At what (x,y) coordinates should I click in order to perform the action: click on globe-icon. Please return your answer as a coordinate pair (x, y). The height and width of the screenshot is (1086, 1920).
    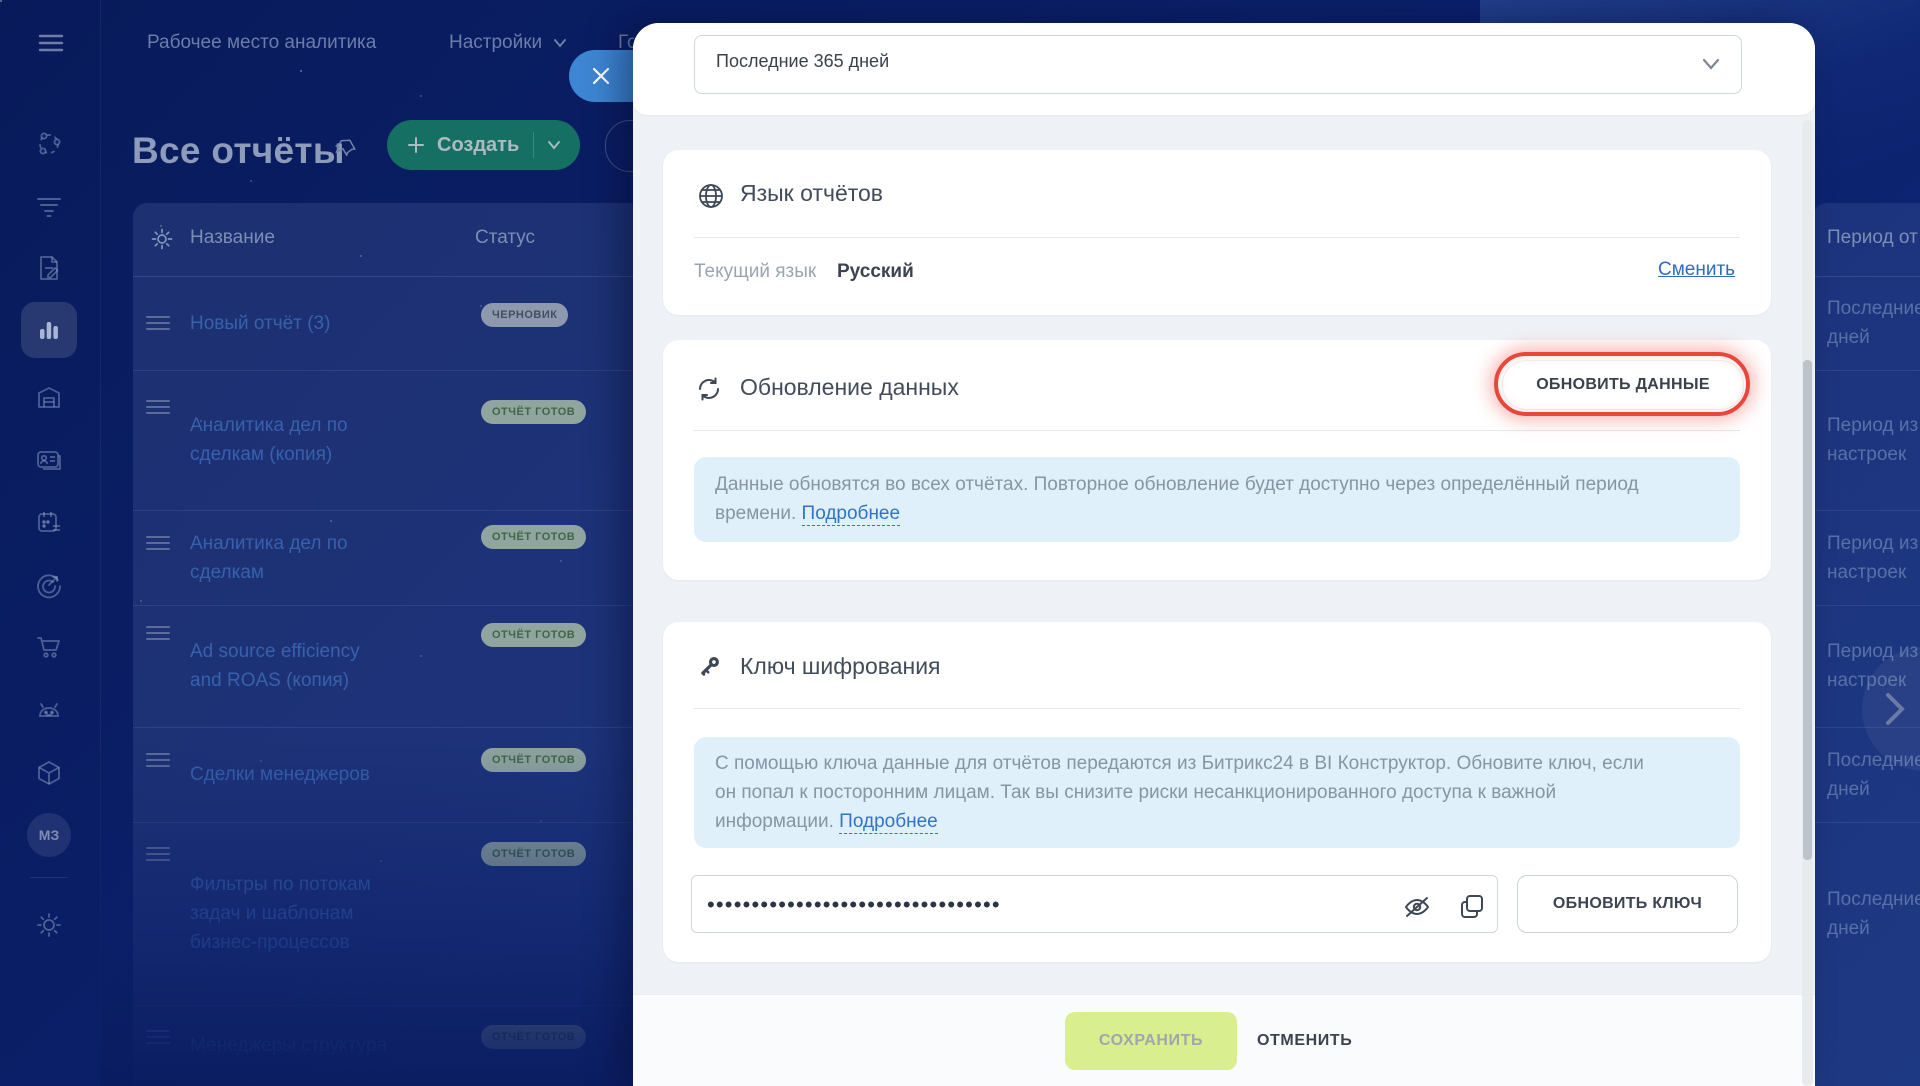
    Looking at the image, I should click on (711, 196).